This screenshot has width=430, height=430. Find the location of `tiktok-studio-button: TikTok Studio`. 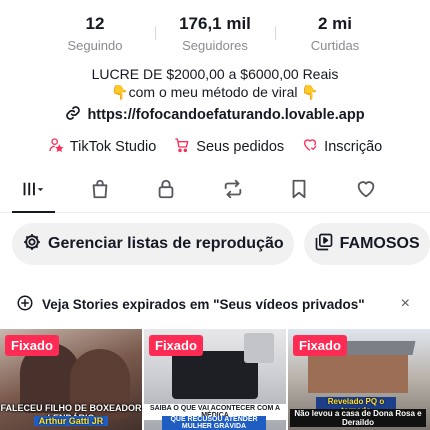

tiktok-studio-button: TikTok Studio is located at coordinates (102, 147).